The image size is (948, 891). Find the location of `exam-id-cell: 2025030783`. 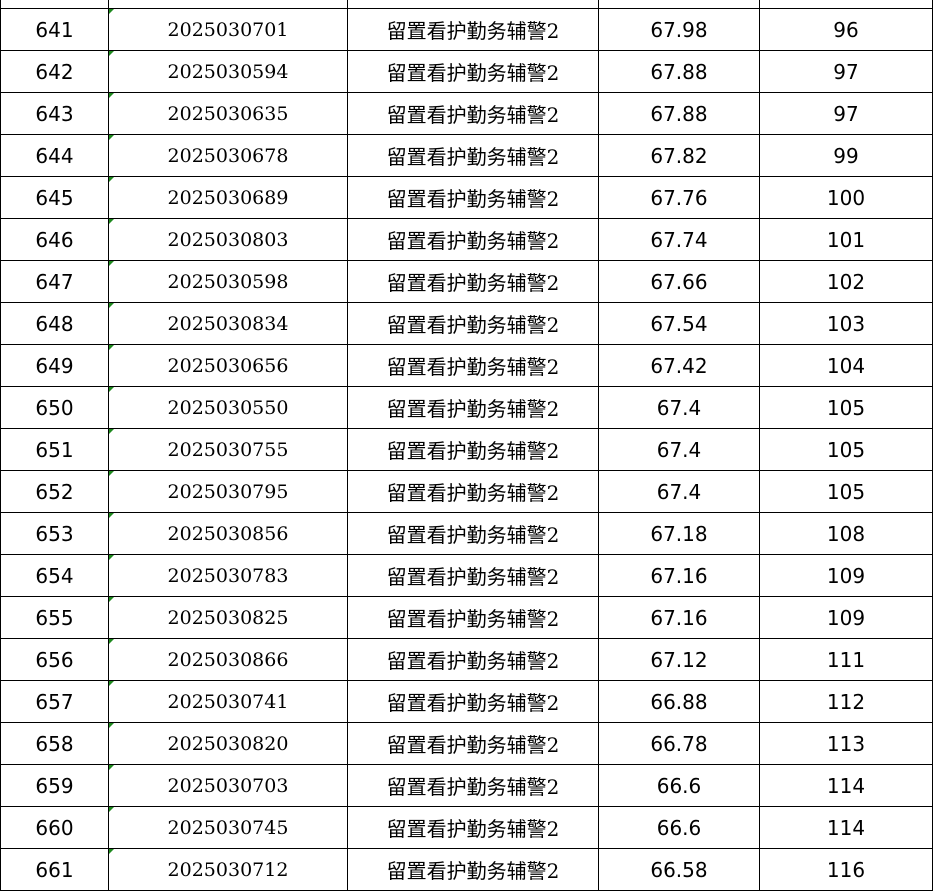

exam-id-cell: 2025030783 is located at coordinates (228, 575).